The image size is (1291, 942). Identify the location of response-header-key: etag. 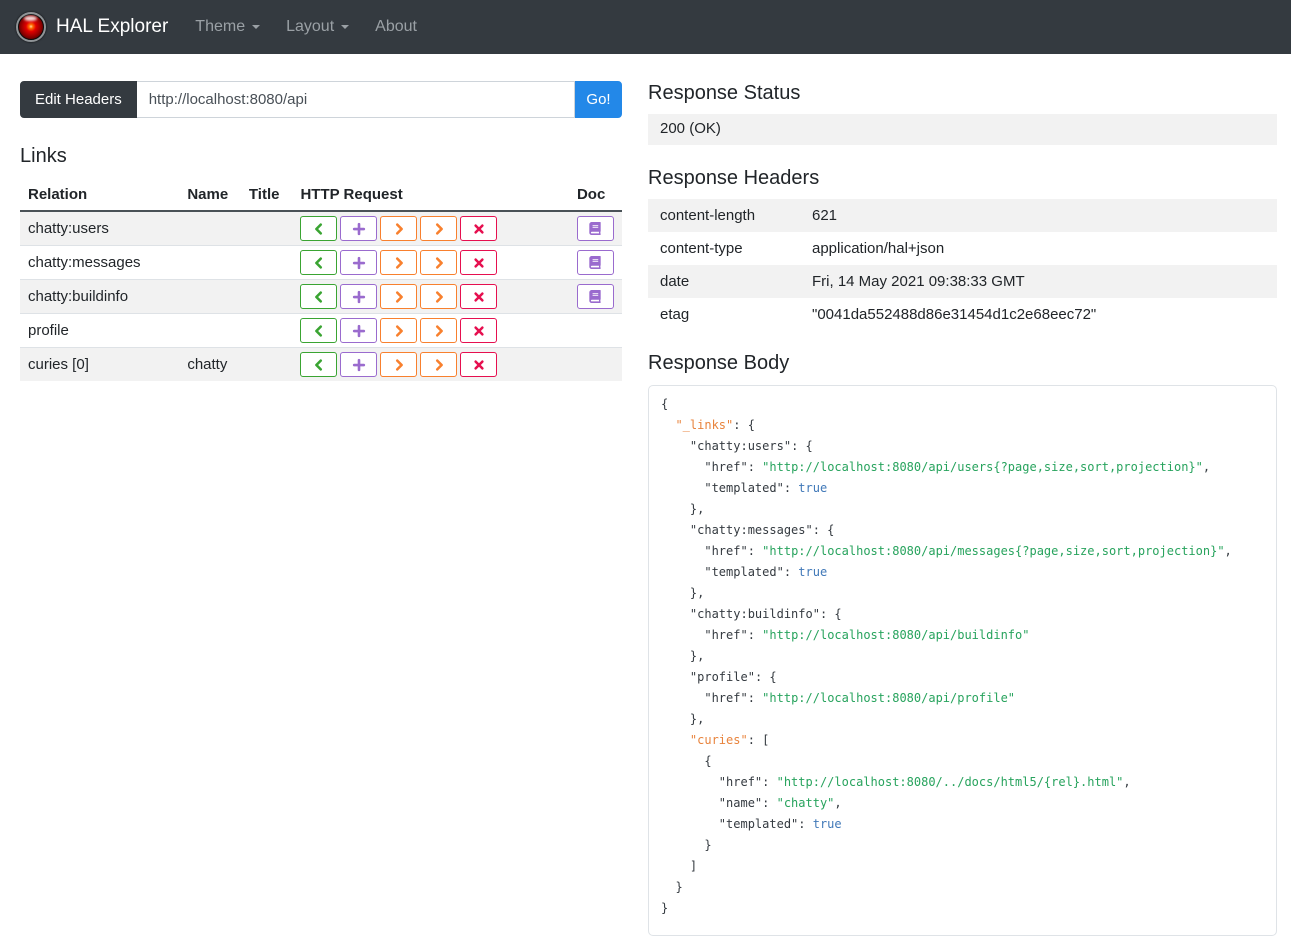
(675, 314).